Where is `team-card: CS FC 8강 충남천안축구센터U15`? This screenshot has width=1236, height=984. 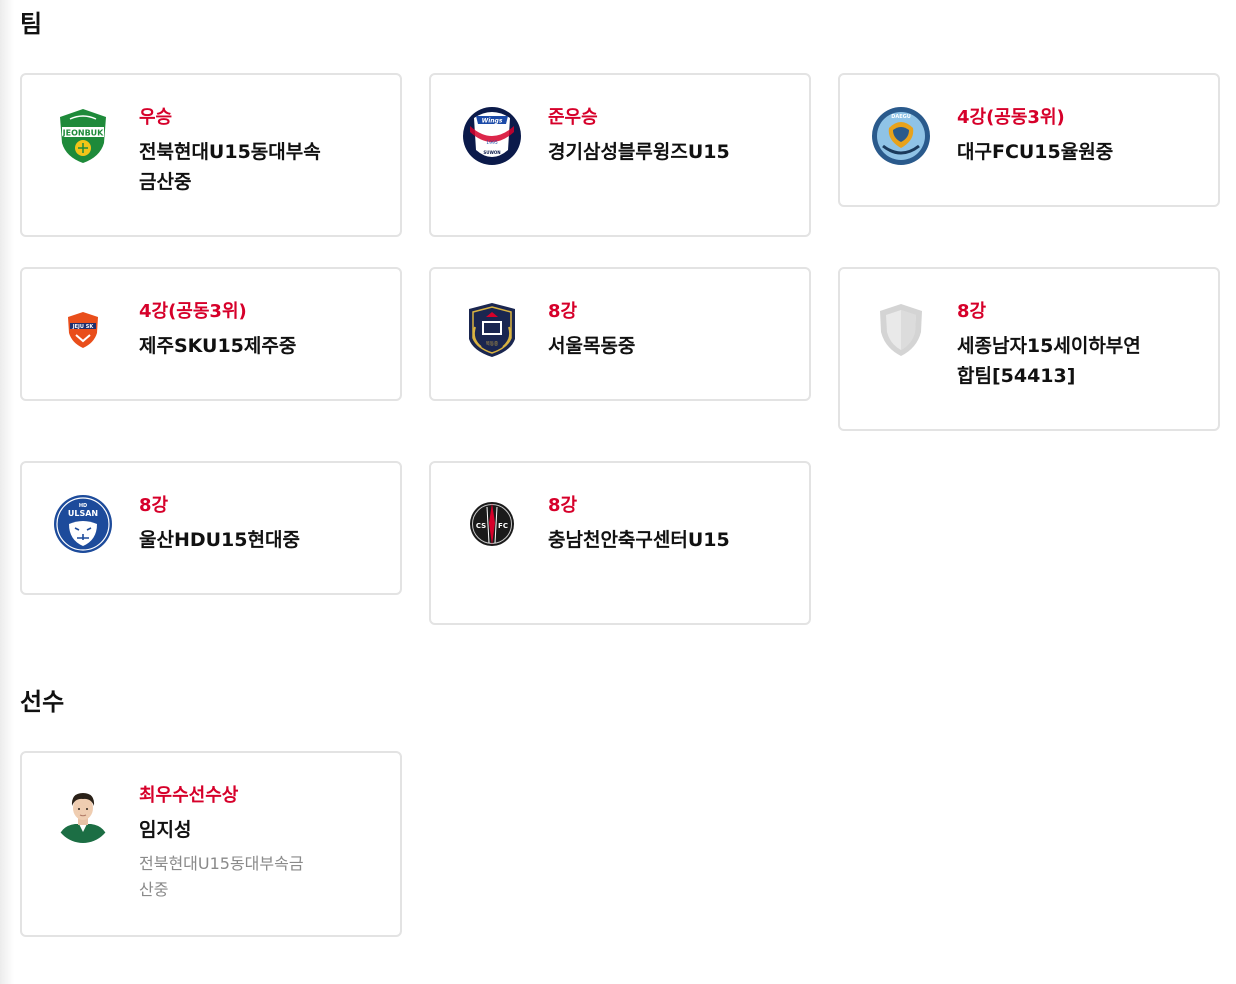
team-card: CS FC 8강 충남천안축구센터U15 is located at coordinates (620, 543).